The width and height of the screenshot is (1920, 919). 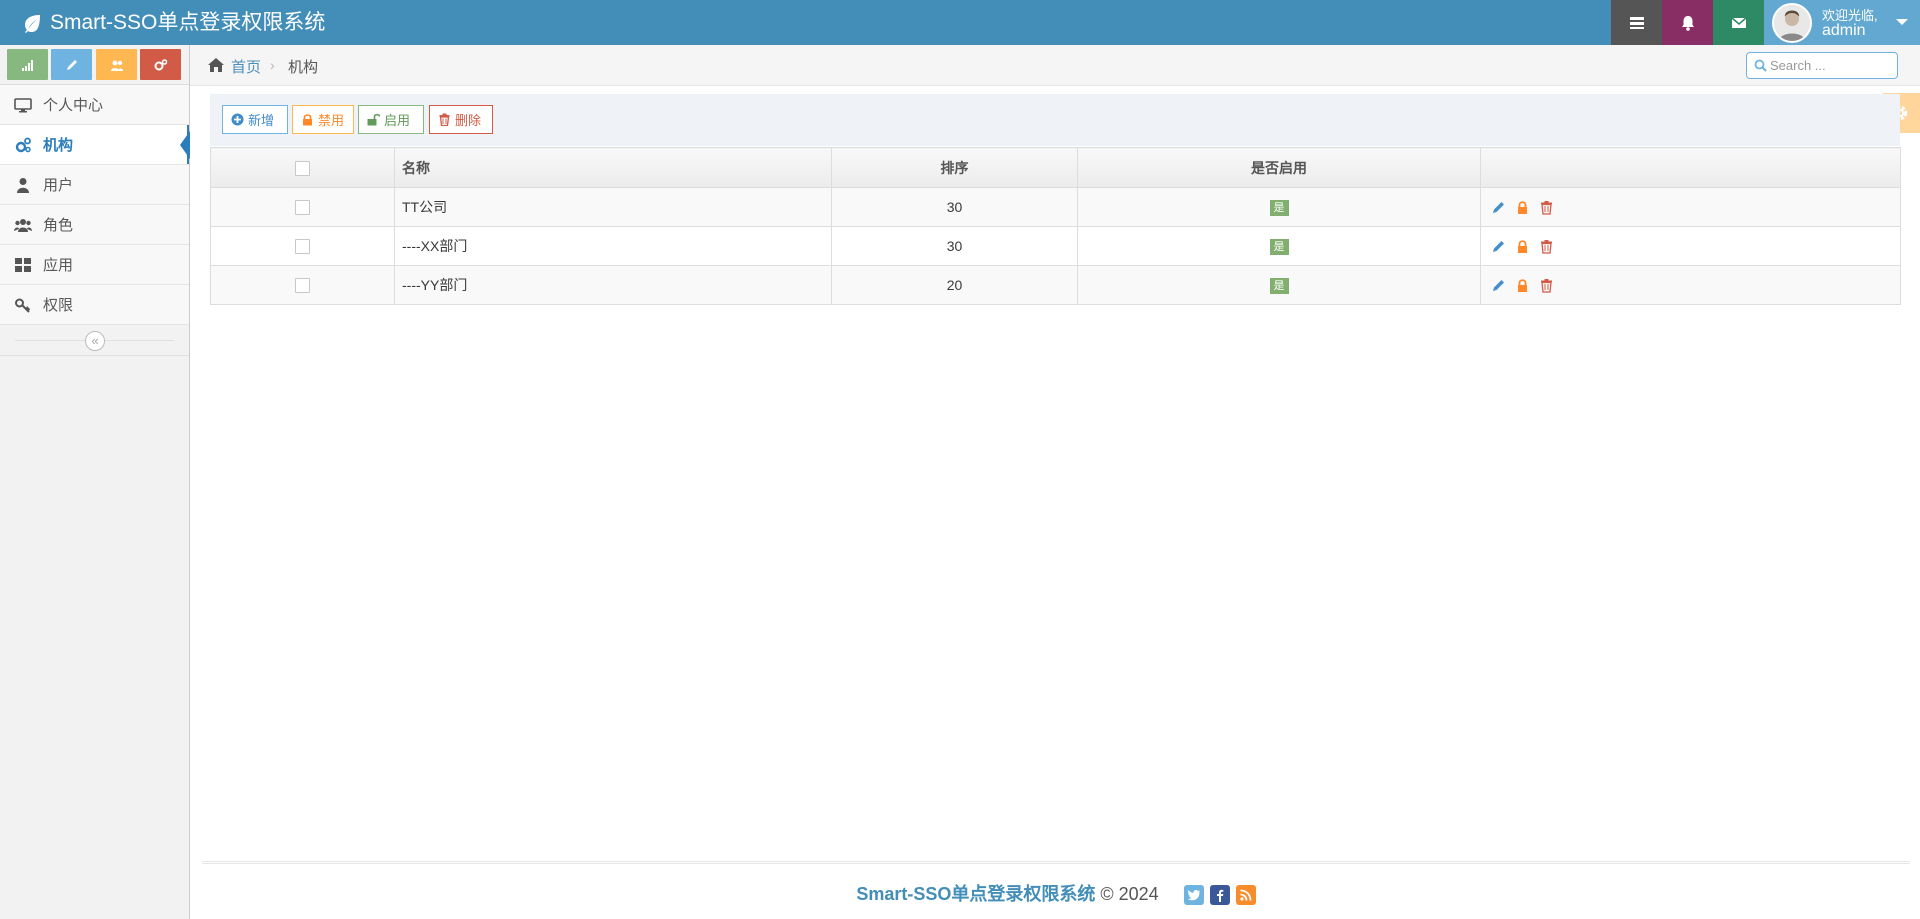 What do you see at coordinates (468, 120) in the screenshot?
I see `delete-button-label: 删除` at bounding box center [468, 120].